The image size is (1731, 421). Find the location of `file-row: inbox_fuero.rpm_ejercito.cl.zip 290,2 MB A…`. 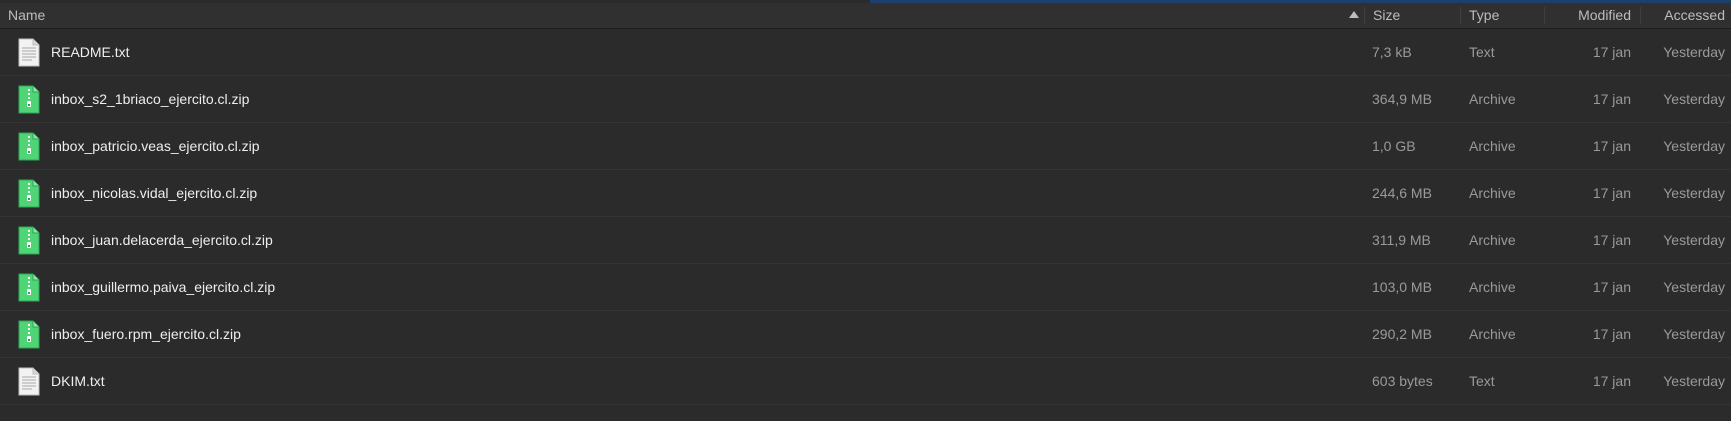

file-row: inbox_fuero.rpm_ejercito.cl.zip 290,2 MB A… is located at coordinates (865, 334).